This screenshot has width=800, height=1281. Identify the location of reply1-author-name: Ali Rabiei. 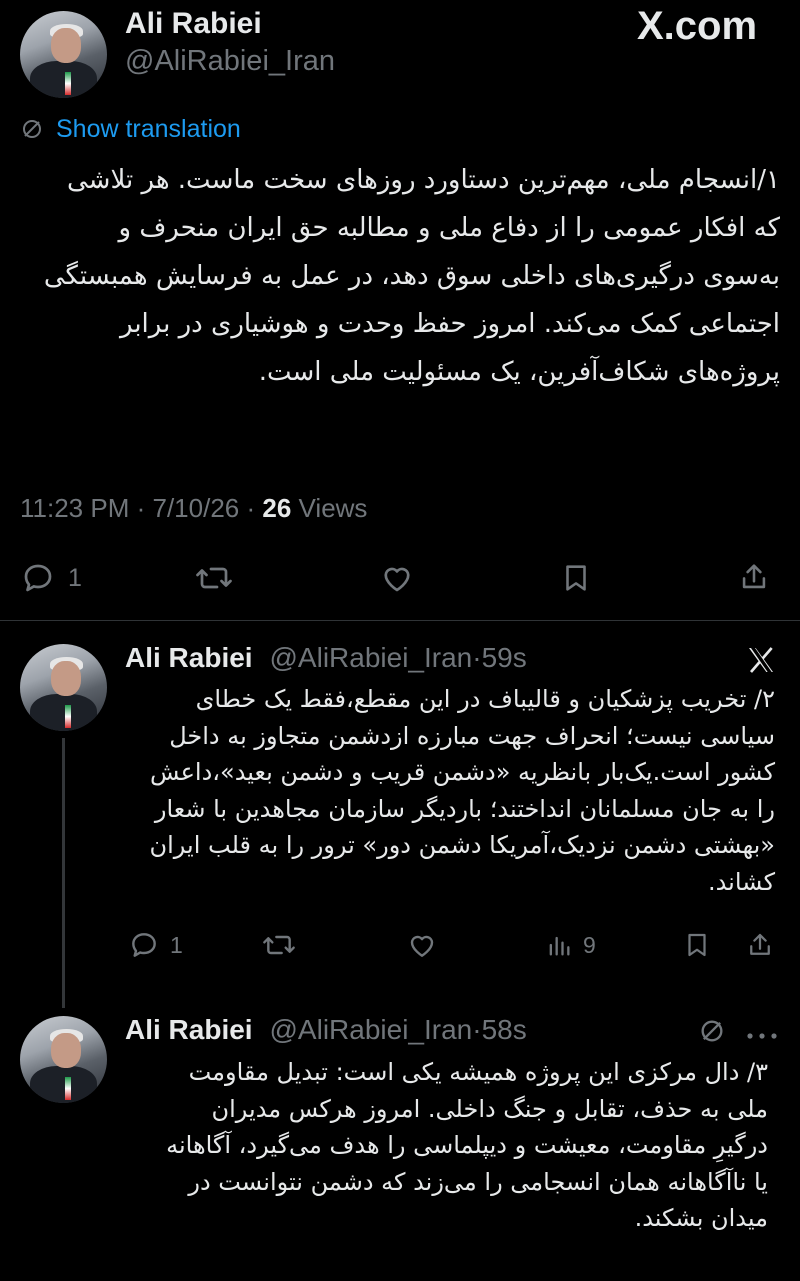
(189, 657).